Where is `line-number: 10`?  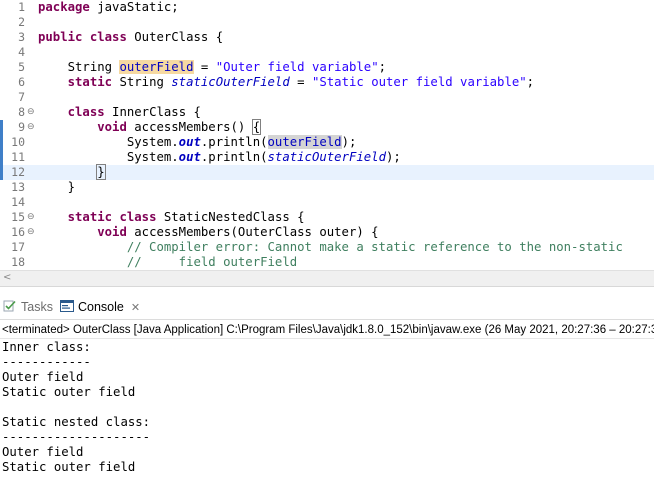 line-number: 10 is located at coordinates (18, 142).